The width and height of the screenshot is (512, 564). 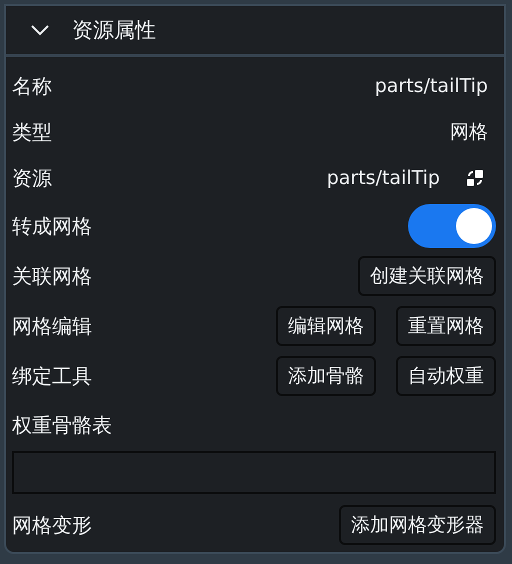 I want to click on chevron-icon, so click(x=40, y=30).